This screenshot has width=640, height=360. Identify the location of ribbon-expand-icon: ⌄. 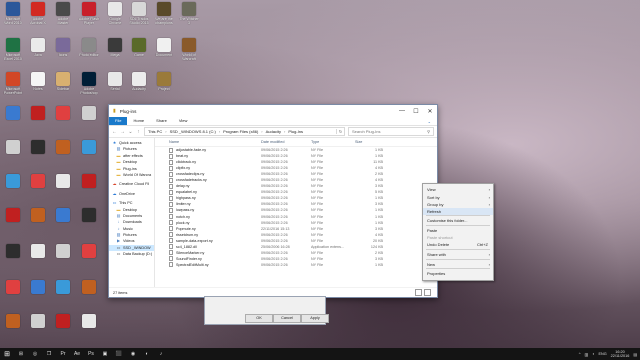
(429, 121).